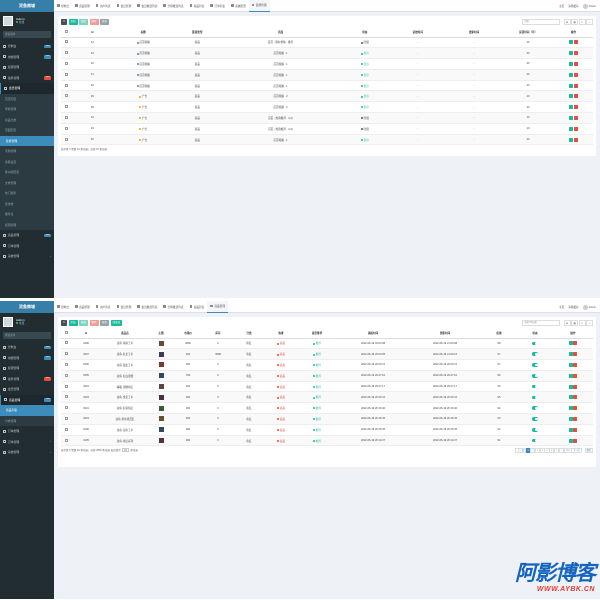 This screenshot has width=600, height=600. I want to click on column-header: 分类, so click(249, 334).